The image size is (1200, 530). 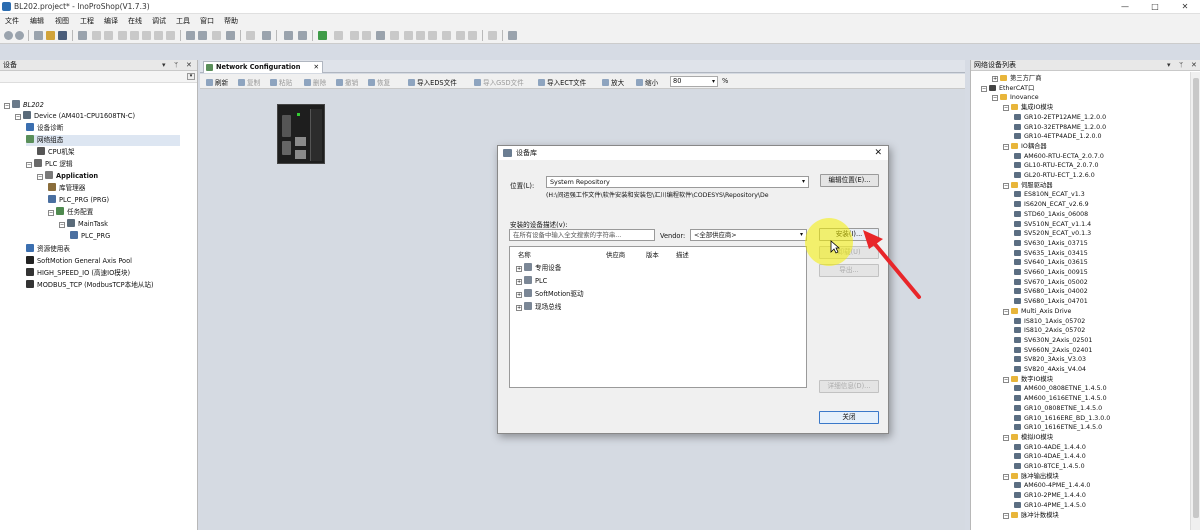 I want to click on build-icon, so click(x=288, y=35).